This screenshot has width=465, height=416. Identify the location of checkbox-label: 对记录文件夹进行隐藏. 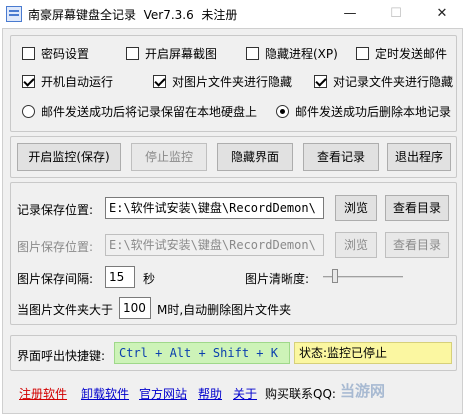
(393, 82).